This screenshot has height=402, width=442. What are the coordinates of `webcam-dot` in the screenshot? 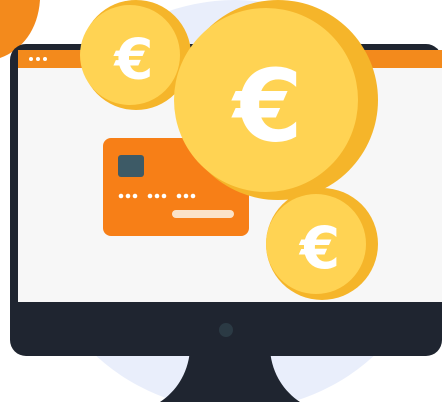 It's located at (226, 330).